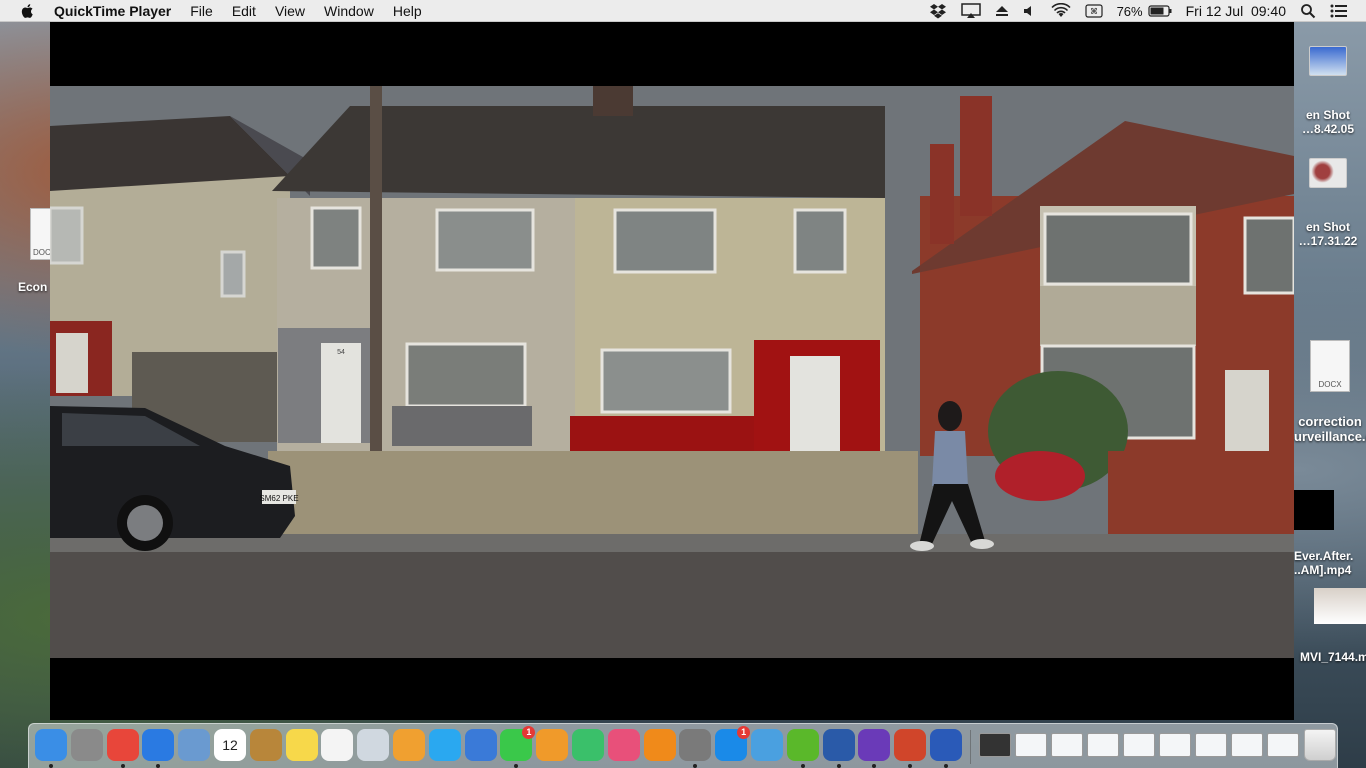 The image size is (1366, 768). I want to click on menu-file: File, so click(201, 11).